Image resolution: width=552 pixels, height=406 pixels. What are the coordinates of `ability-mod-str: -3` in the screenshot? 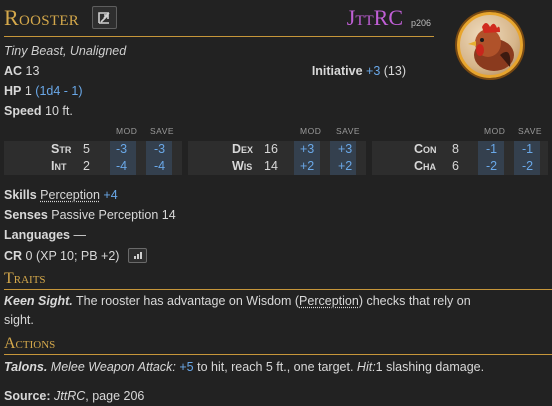 It's located at (121, 149).